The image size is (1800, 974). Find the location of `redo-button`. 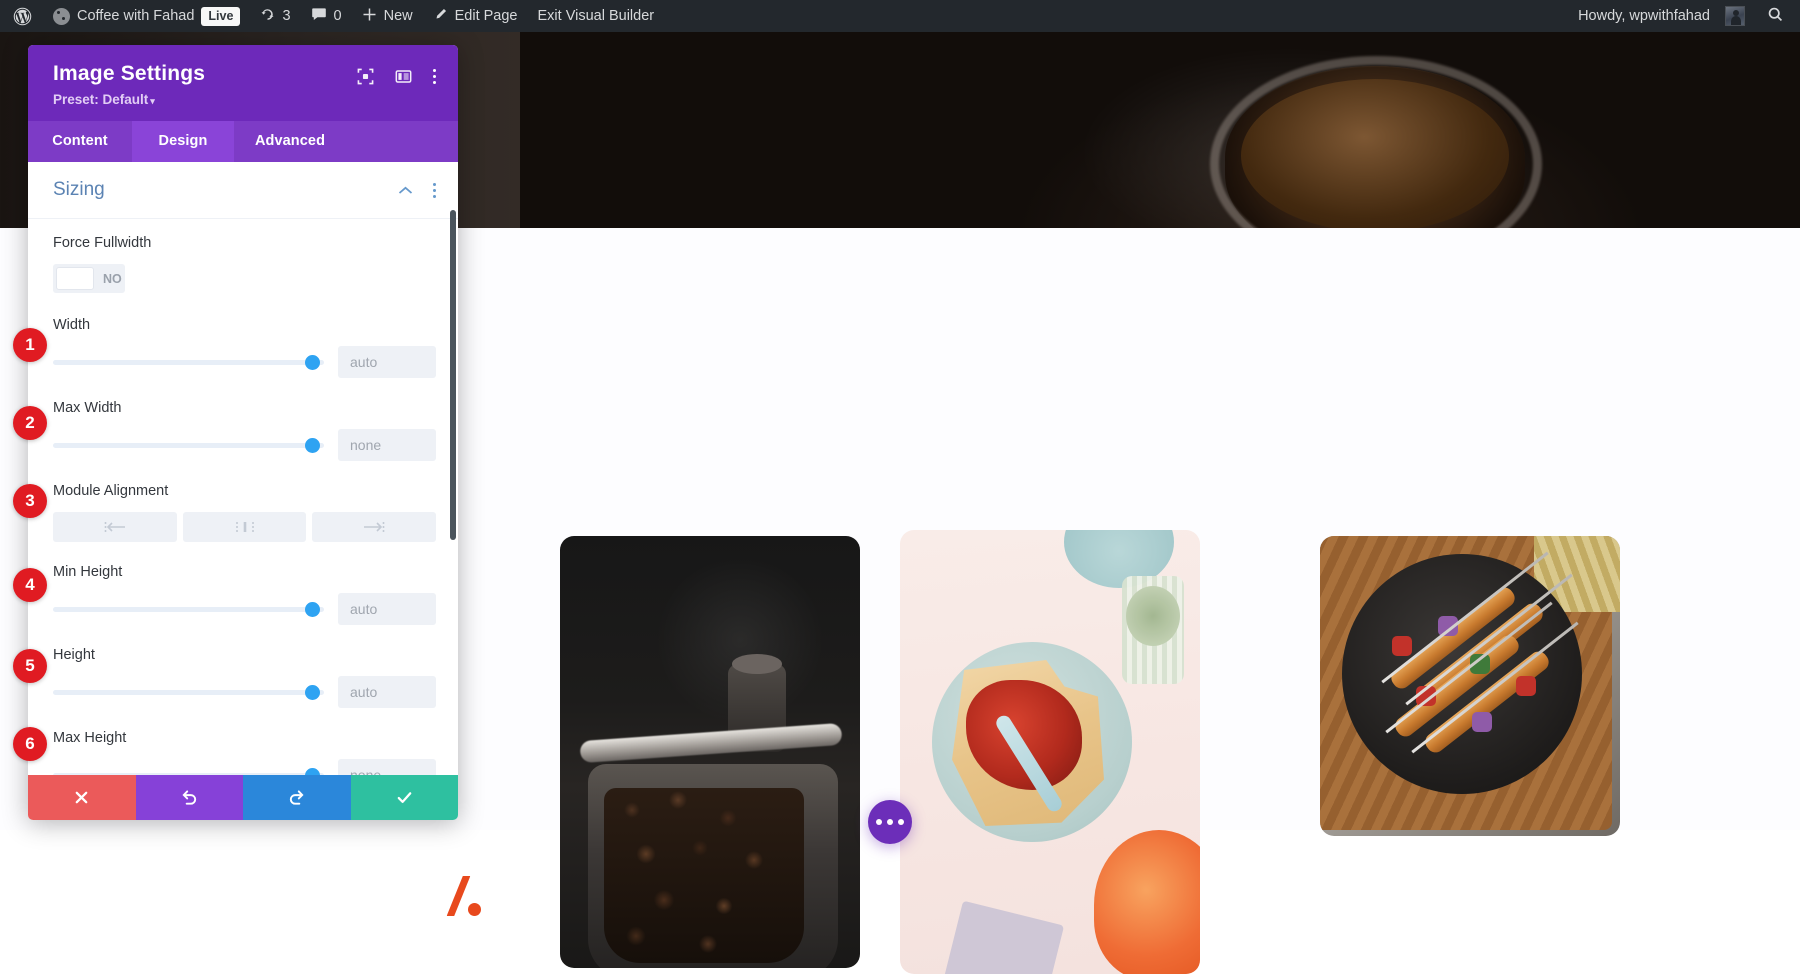

redo-button is located at coordinates (297, 797).